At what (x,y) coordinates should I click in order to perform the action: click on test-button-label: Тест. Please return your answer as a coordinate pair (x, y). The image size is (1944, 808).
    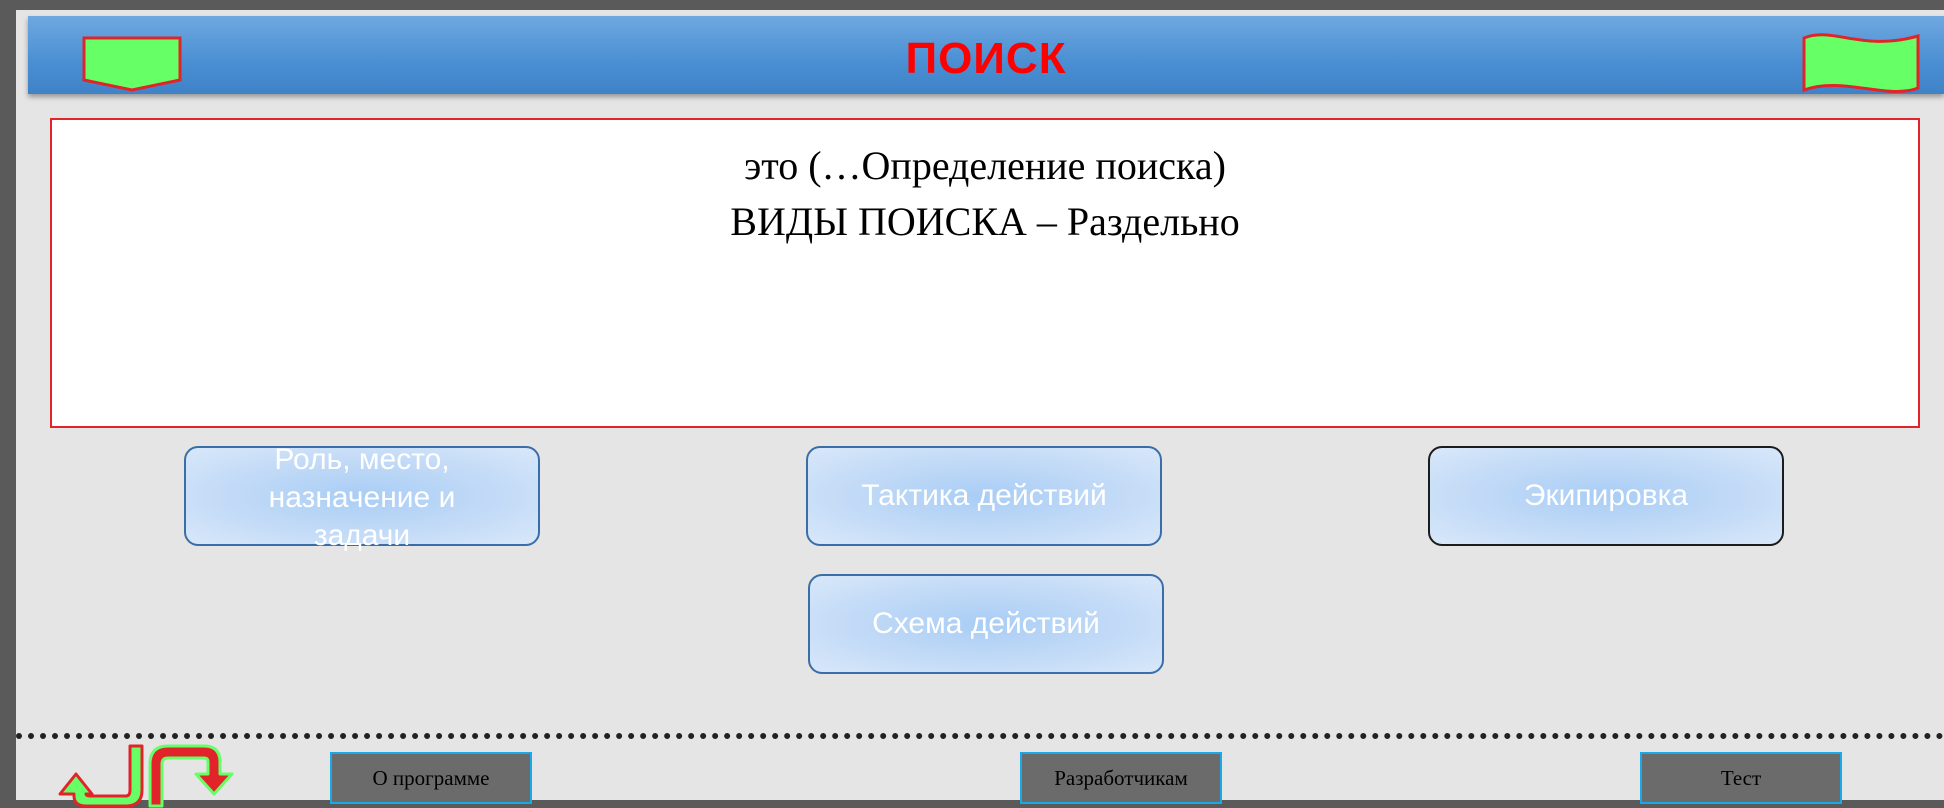
    Looking at the image, I should click on (1741, 777).